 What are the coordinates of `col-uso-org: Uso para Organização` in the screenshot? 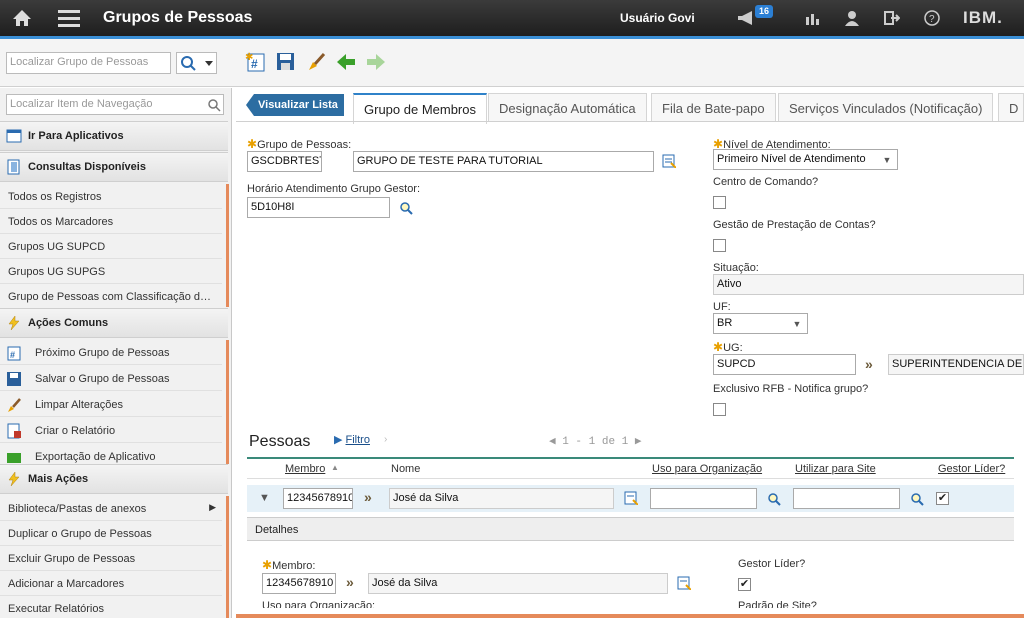 It's located at (707, 469).